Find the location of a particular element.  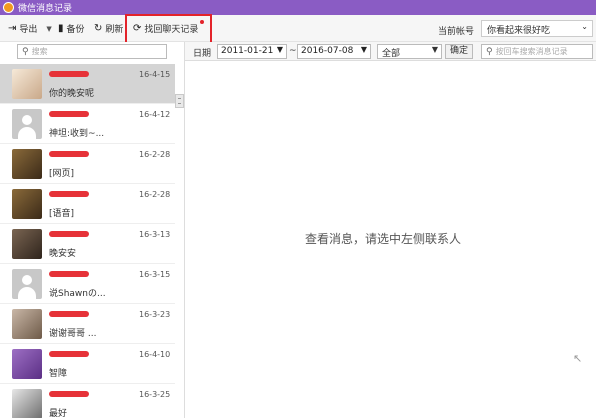

end-date-value: 2016-07-08 is located at coordinates (327, 51).